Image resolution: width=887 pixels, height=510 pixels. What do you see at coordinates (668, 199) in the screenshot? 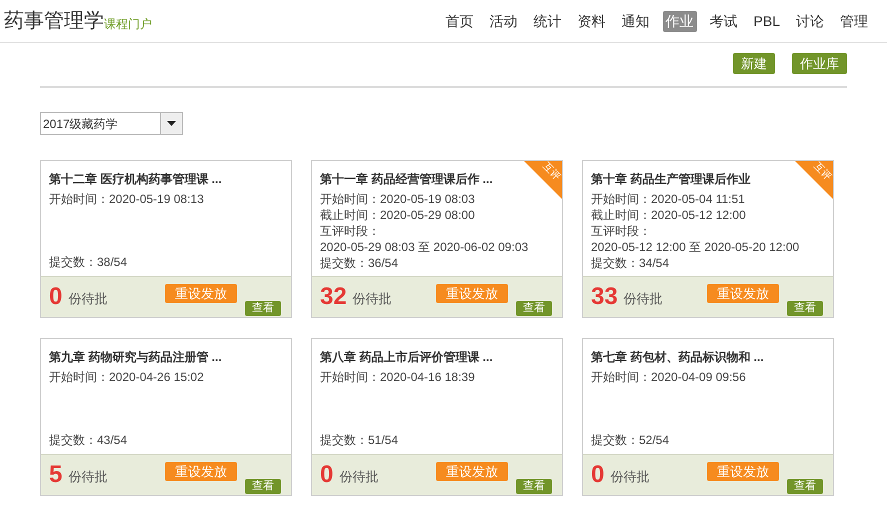
I see `assignment-detail: 开始时间：2020-05-04 11:51` at bounding box center [668, 199].